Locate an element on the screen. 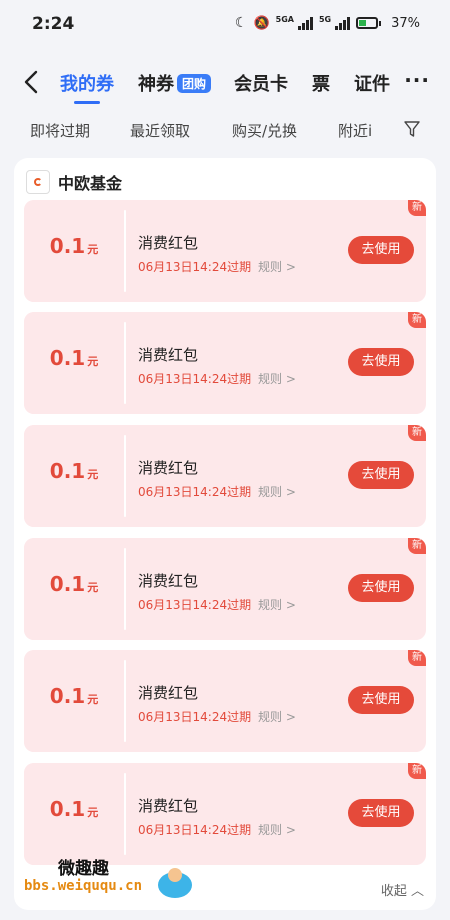 The width and height of the screenshot is (450, 920). watermark: 微趣趣 bbs.weiququ.cn is located at coordinates (114, 874).